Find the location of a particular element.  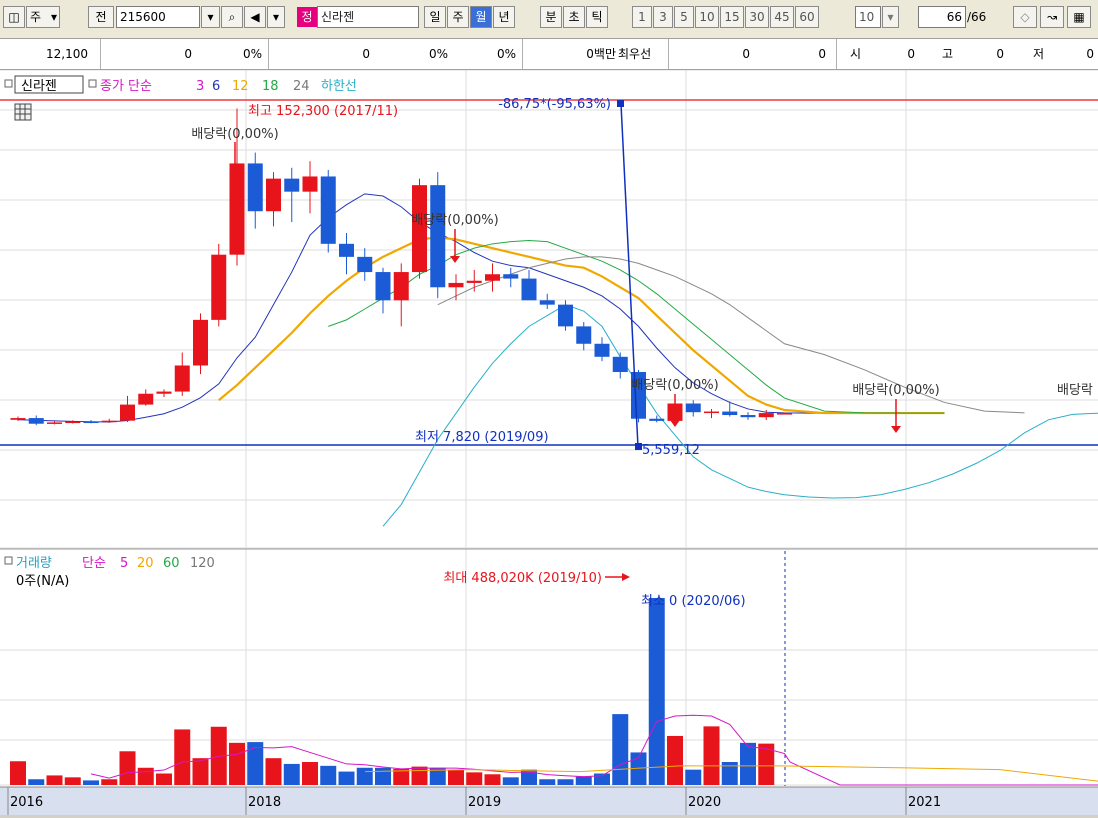

count-input: 10 is located at coordinates (868, 17).